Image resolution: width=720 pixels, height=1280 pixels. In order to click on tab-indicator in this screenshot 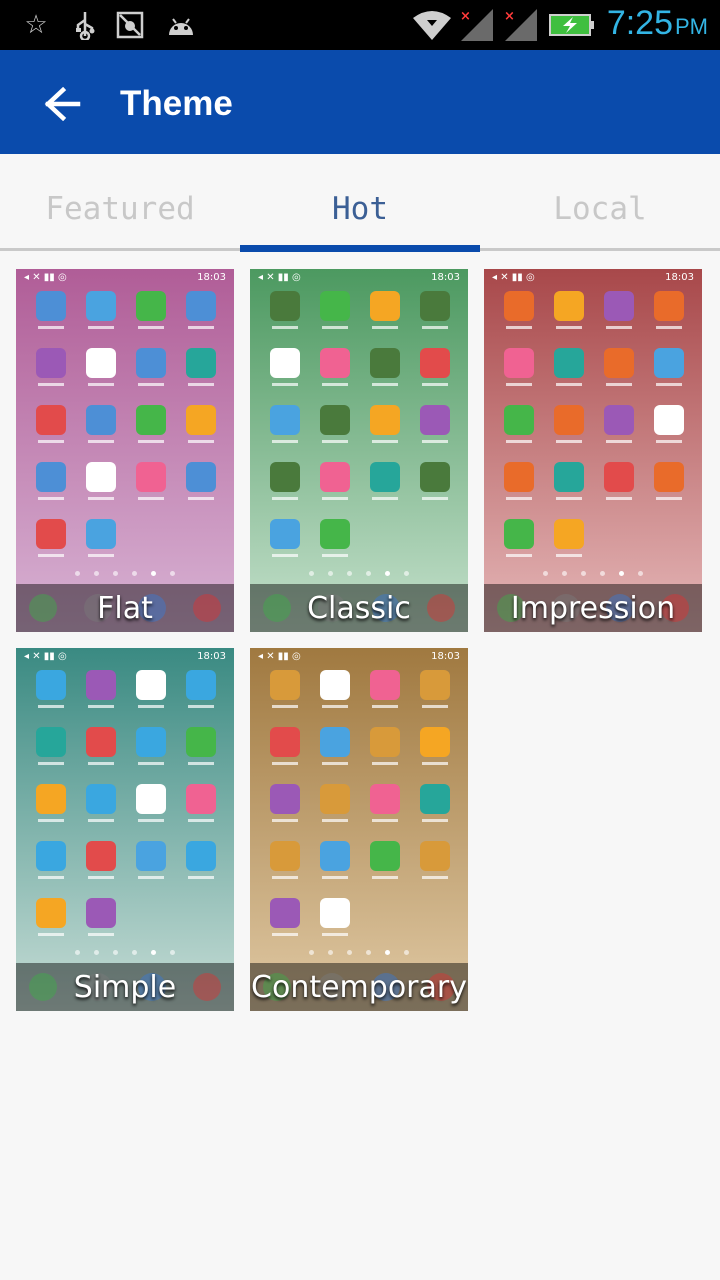, I will do `click(360, 248)`.